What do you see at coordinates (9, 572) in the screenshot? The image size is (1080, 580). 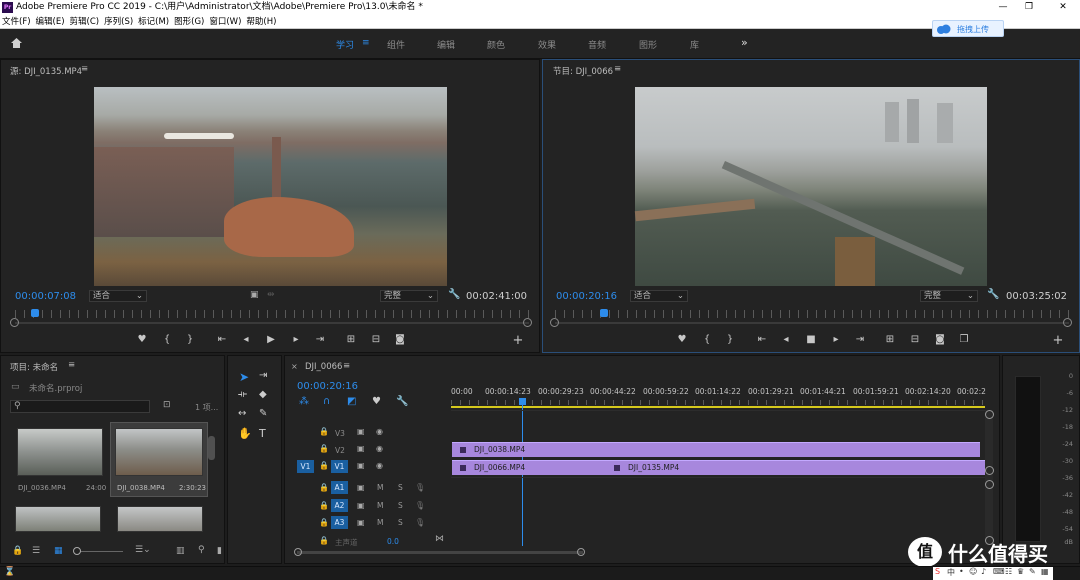 I see `status-icon: ⌛` at bounding box center [9, 572].